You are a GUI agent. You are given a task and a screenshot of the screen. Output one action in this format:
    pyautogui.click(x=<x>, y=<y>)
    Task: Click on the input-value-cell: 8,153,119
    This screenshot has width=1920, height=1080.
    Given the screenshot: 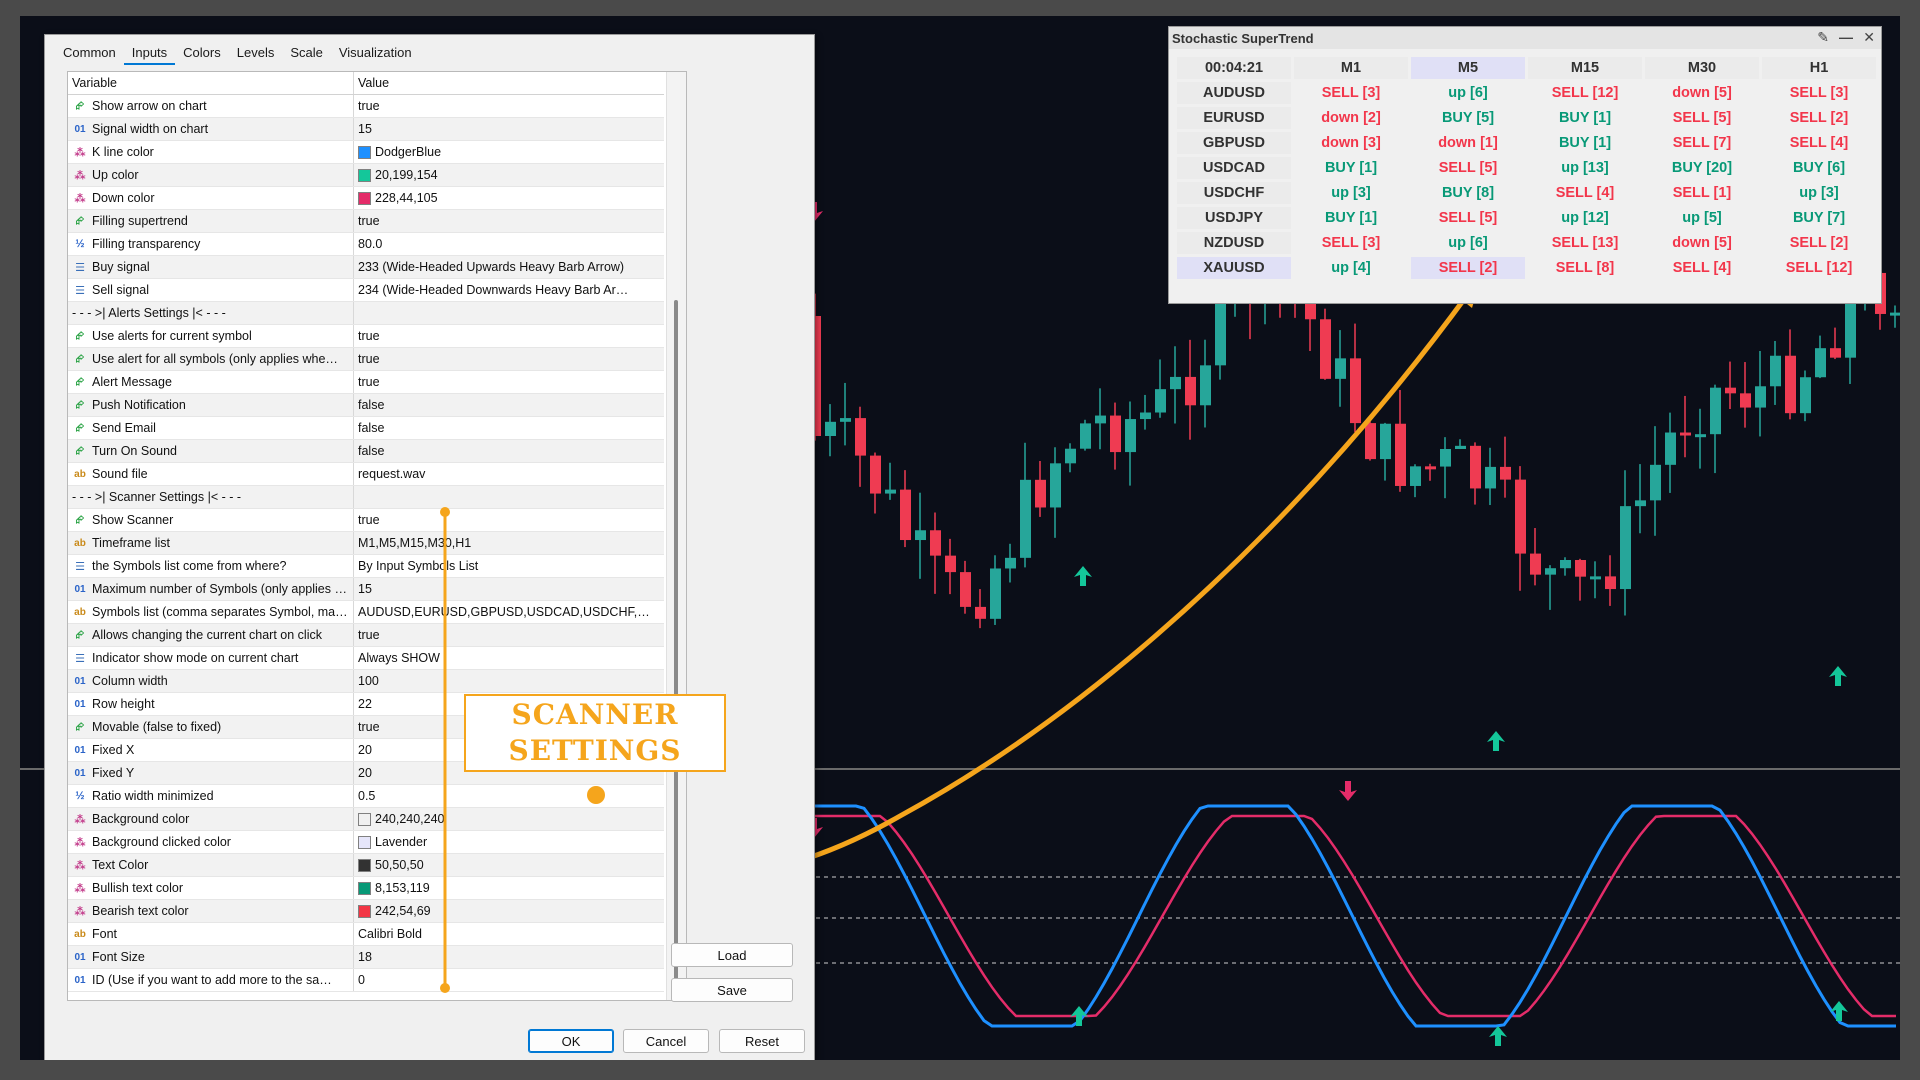 What is the action you would take?
    pyautogui.click(x=509, y=888)
    